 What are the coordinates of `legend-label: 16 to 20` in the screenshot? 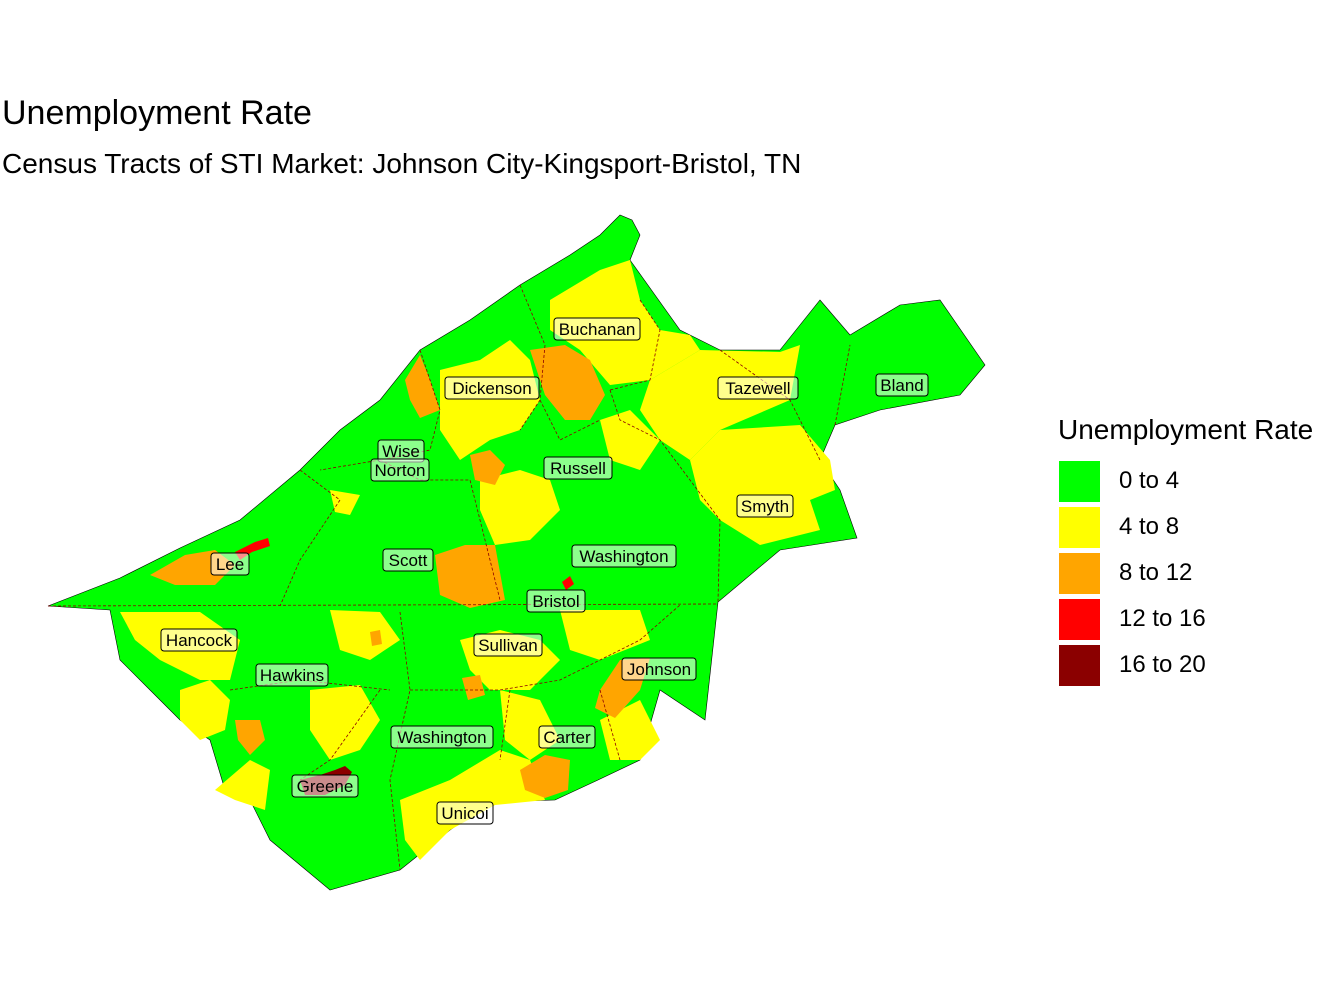 It's located at (1162, 664).